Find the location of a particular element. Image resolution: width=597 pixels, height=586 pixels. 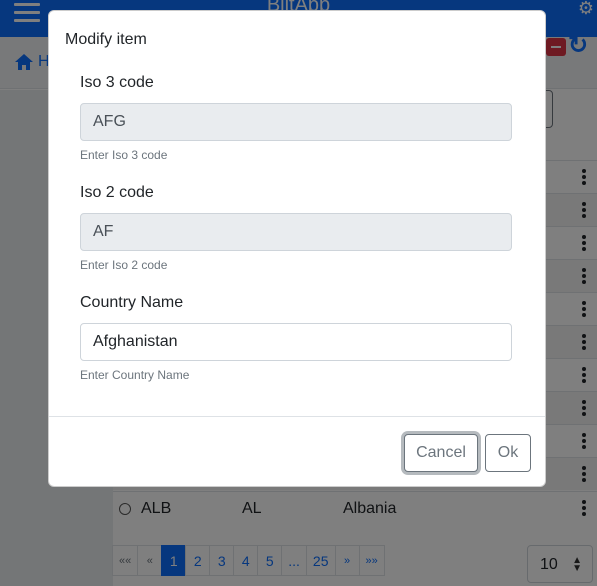

modal-footer-divider is located at coordinates (297, 416).